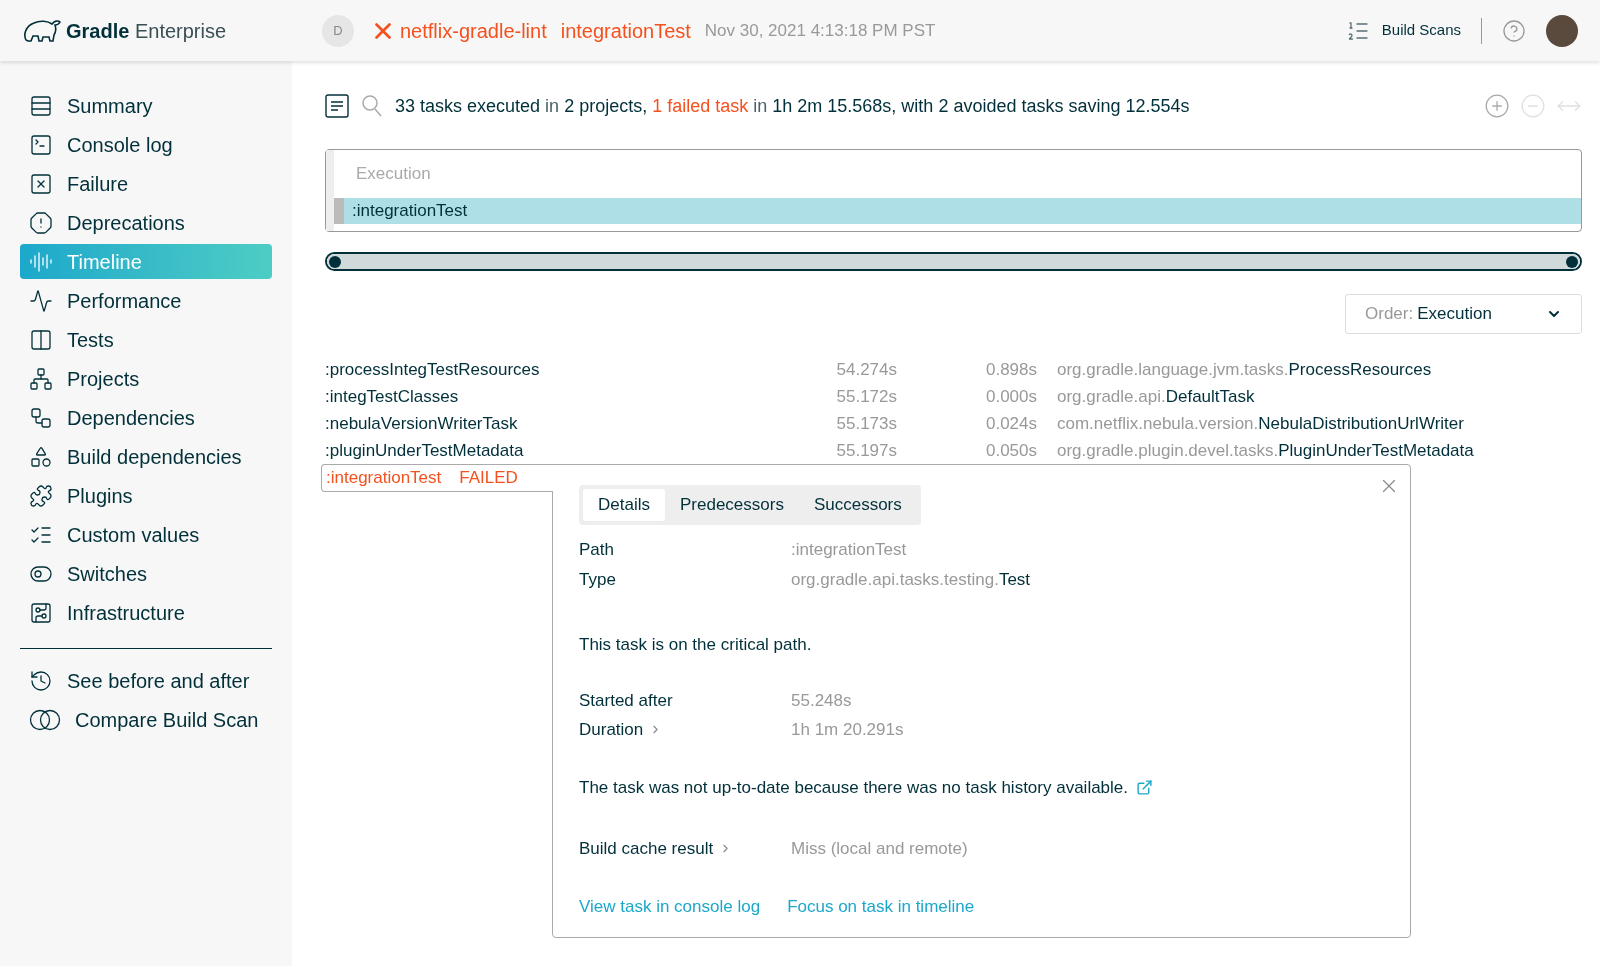 This screenshot has height=966, width=1600. Describe the element at coordinates (1010, 369) in the screenshot. I see `task-duration-cell-text: 0.898s` at that location.